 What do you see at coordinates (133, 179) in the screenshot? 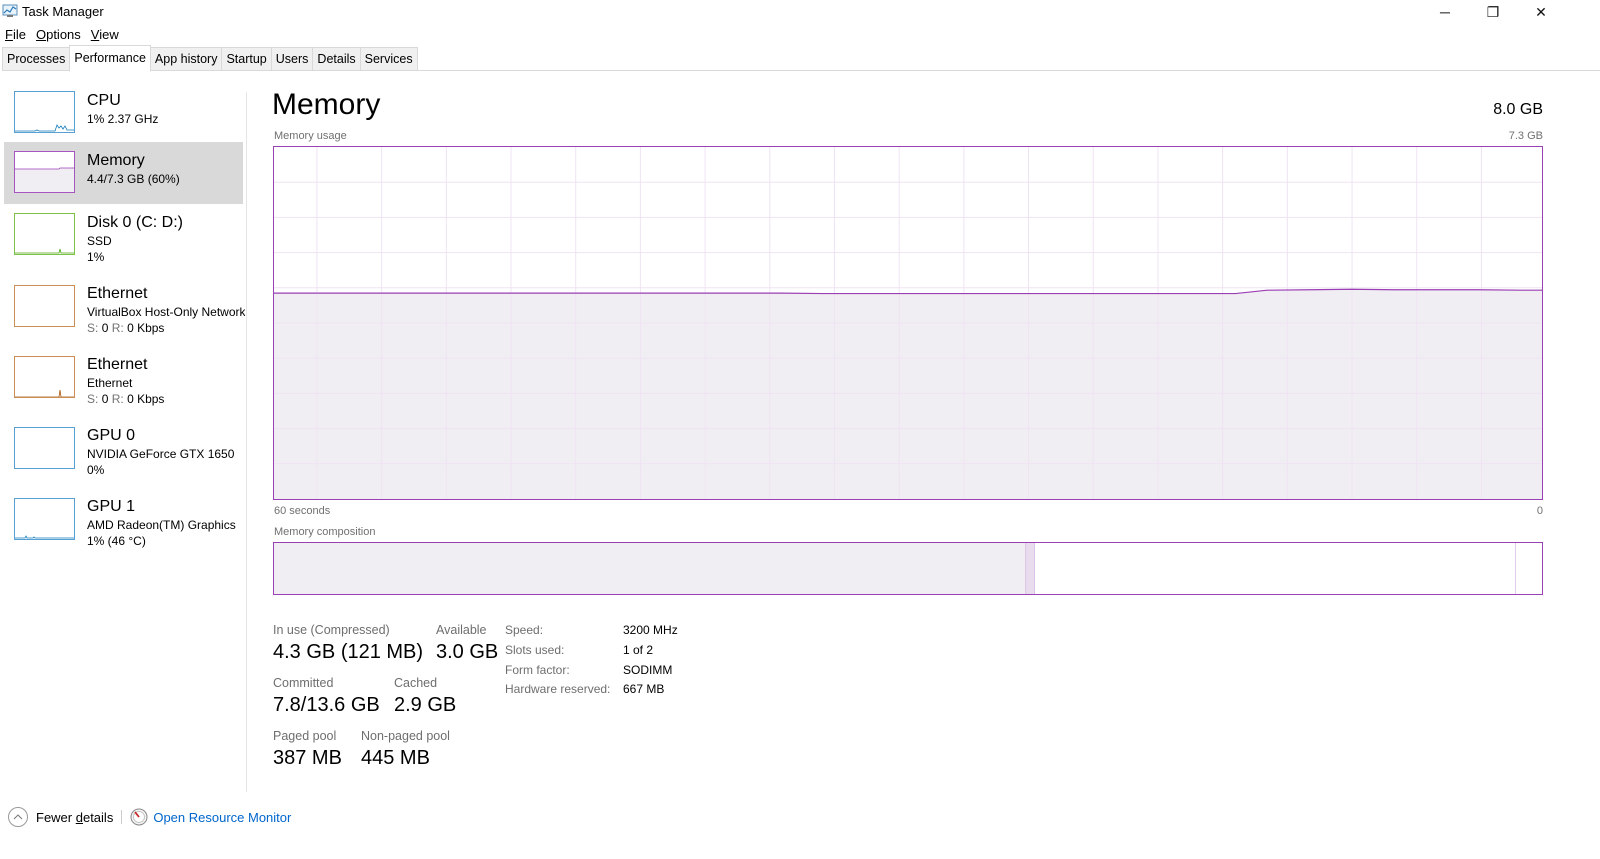
I see `sidebar-subtitle: 4.4/7.3 GB (60%)` at bounding box center [133, 179].